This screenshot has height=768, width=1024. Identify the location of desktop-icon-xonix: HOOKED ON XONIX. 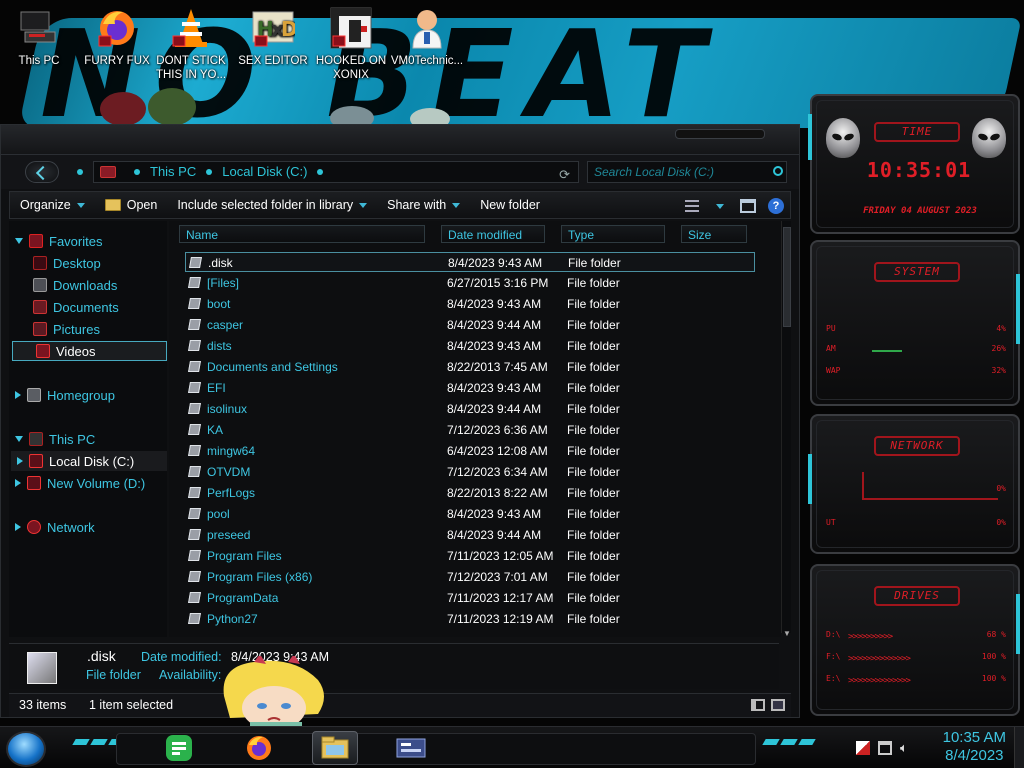
(351, 44).